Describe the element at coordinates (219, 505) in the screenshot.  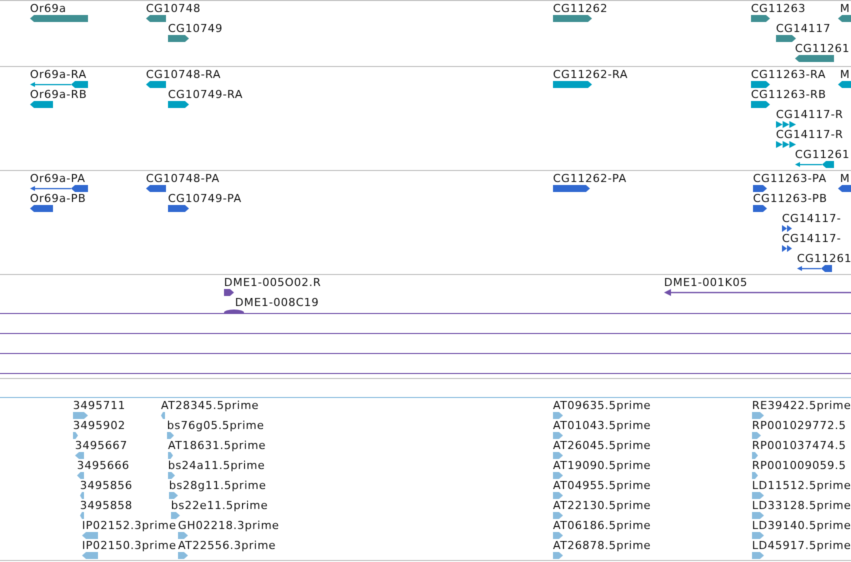
I see `feature-label: bs22e11.5prime` at that location.